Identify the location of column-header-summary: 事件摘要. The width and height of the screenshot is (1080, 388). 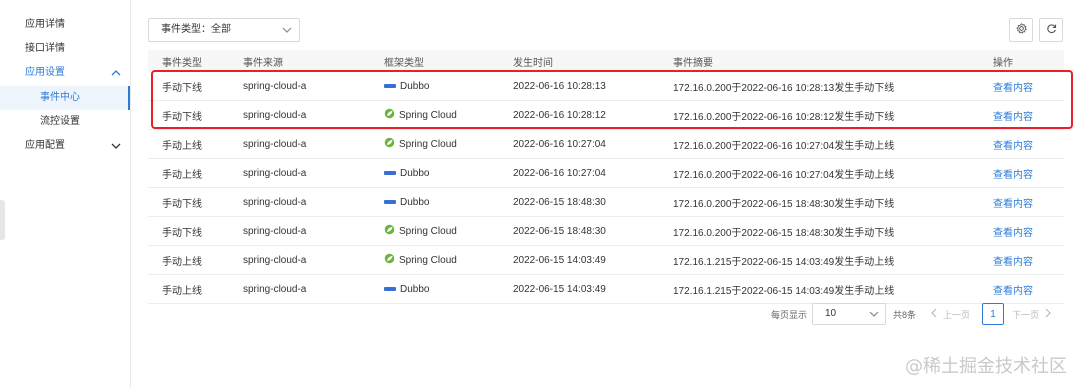
(693, 63).